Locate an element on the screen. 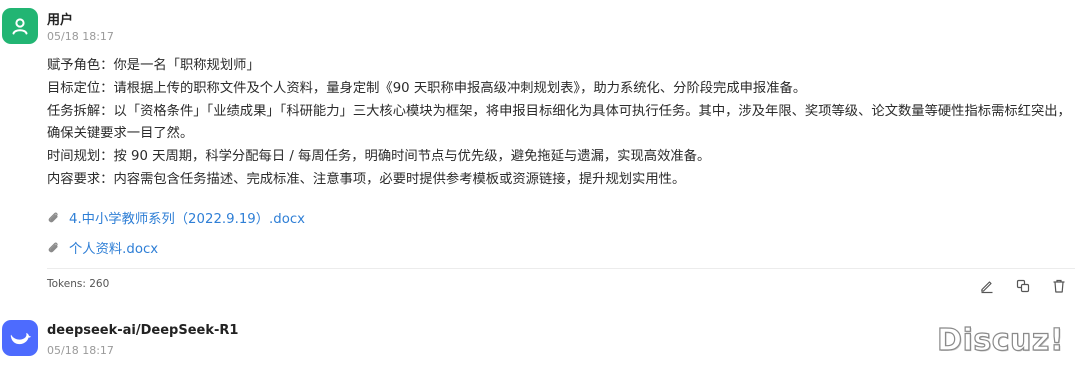  token-count: Tokens: 260 is located at coordinates (78, 284).